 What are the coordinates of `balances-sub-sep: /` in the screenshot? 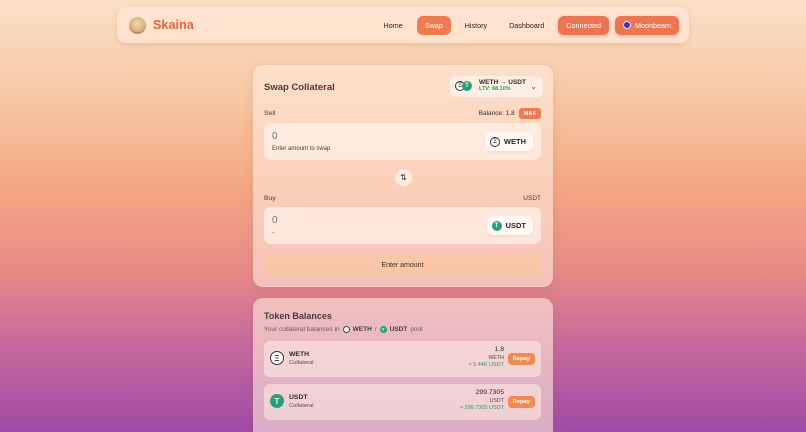 It's located at (375, 329).